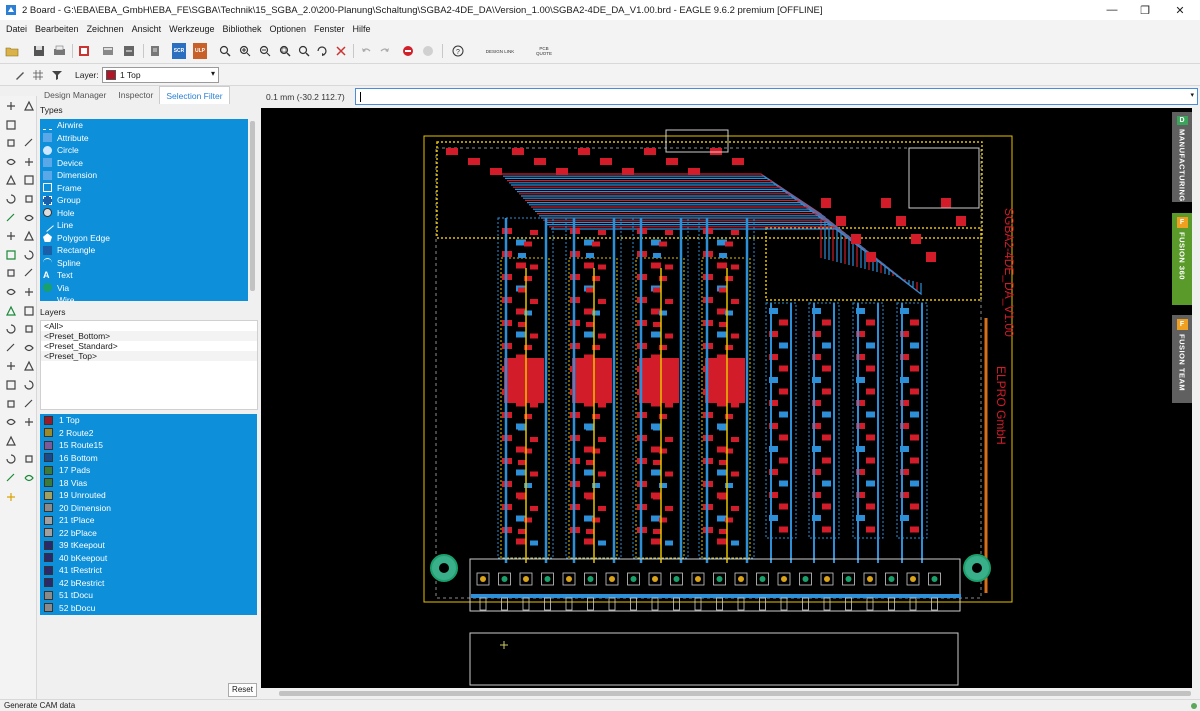 The image size is (1200, 711). What do you see at coordinates (11, 143) in the screenshot?
I see `move-icon` at bounding box center [11, 143].